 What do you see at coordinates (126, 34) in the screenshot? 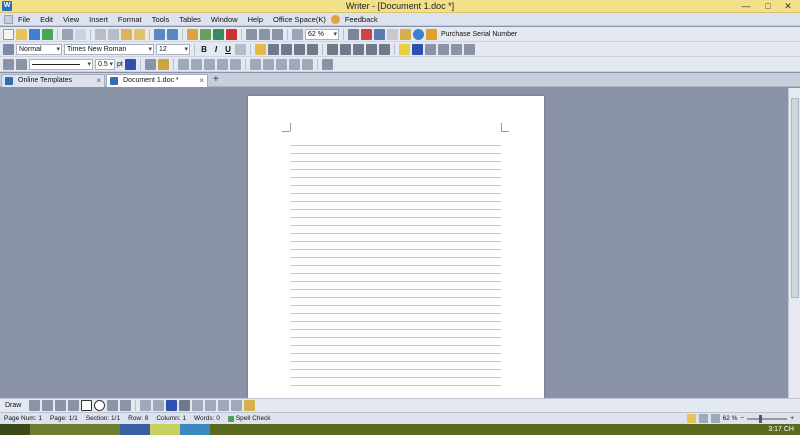
I see `paste-icon` at bounding box center [126, 34].